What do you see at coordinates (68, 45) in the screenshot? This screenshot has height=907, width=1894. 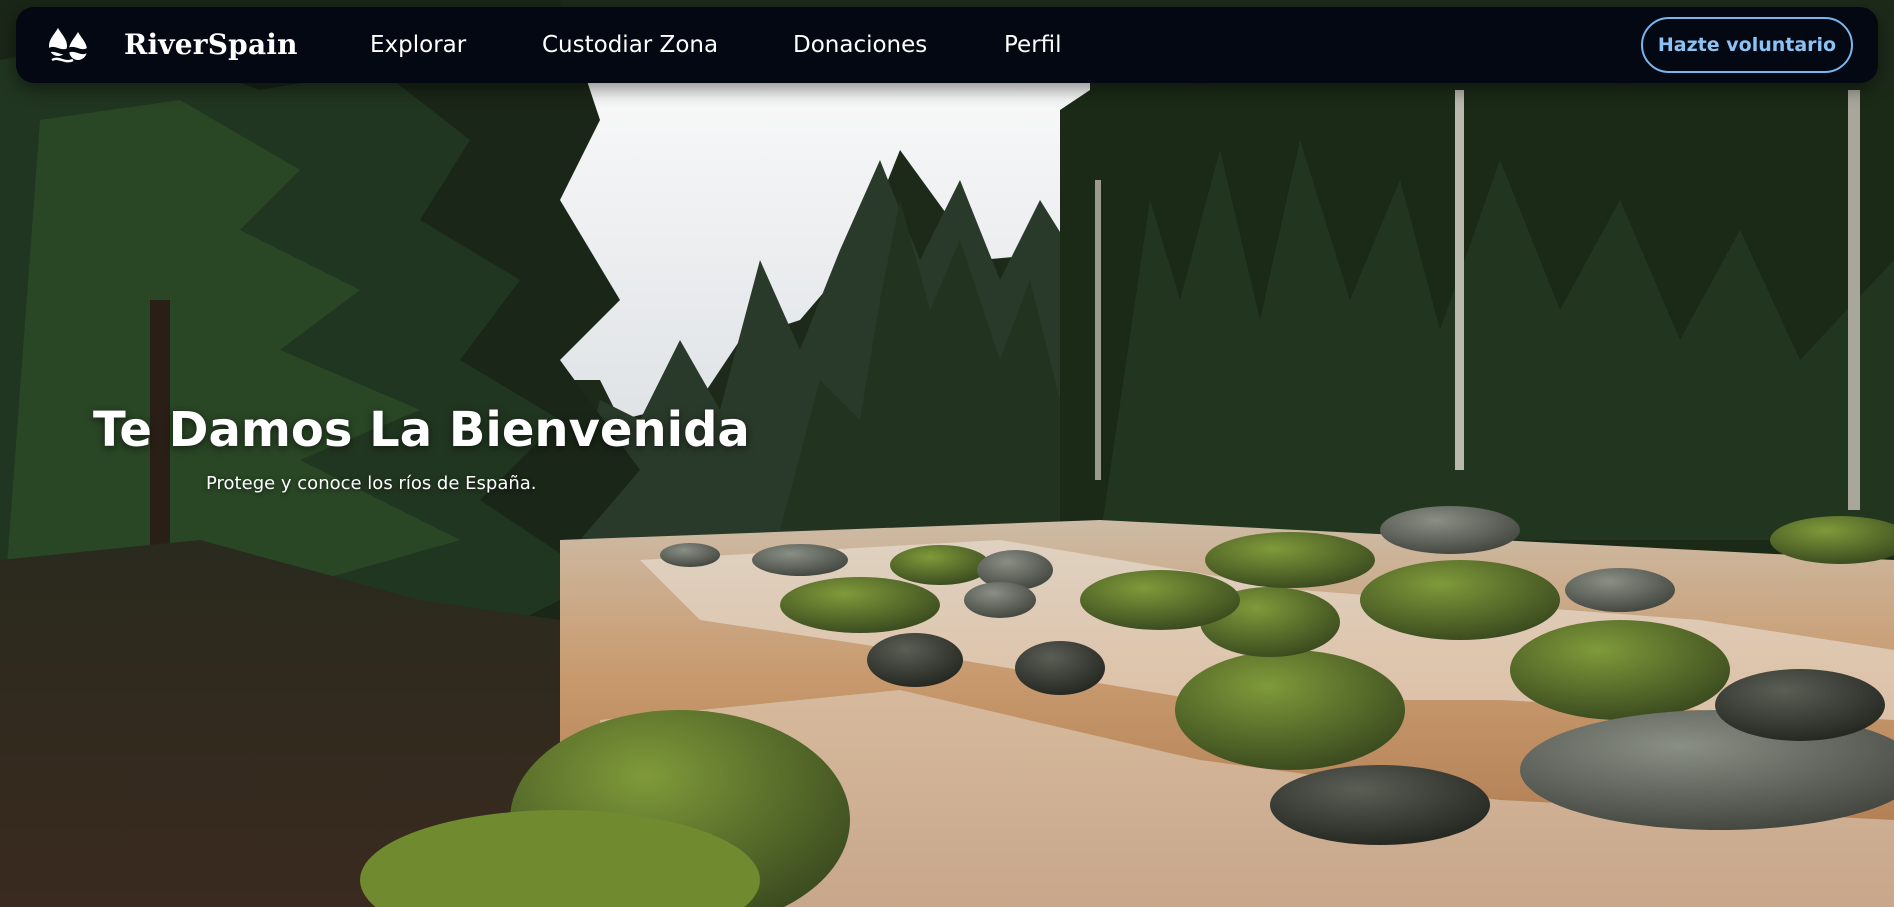 I see `river-drops-logo-icon` at bounding box center [68, 45].